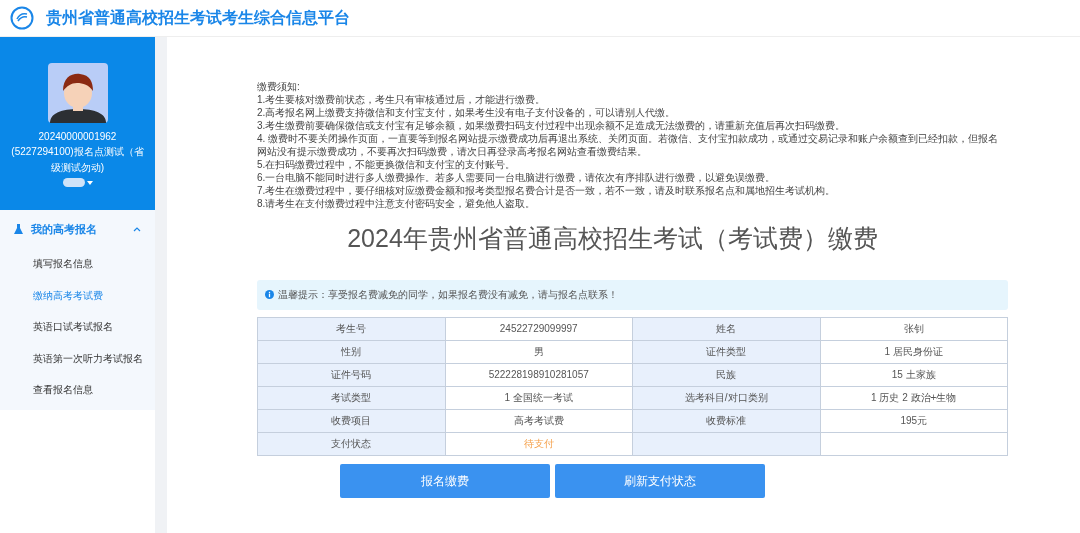 This screenshot has height=533, width=1080. I want to click on field-label: 收费项目, so click(351, 420).